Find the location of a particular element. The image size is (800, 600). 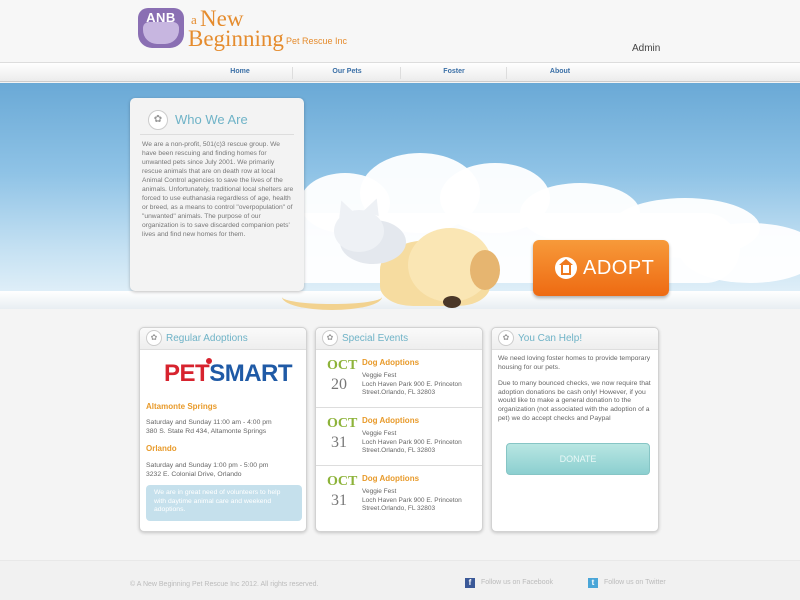

divider is located at coordinates (217, 134).